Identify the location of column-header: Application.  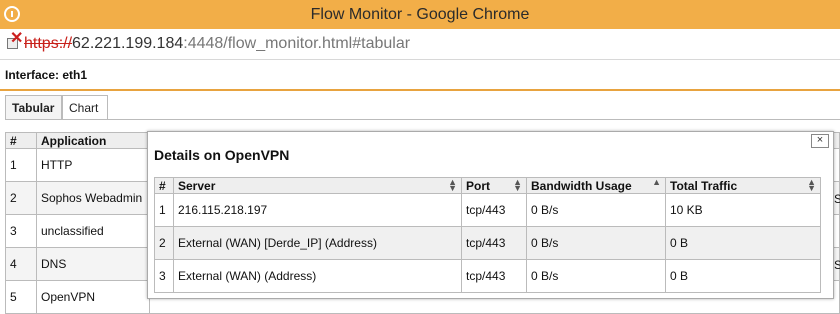
(93, 140).